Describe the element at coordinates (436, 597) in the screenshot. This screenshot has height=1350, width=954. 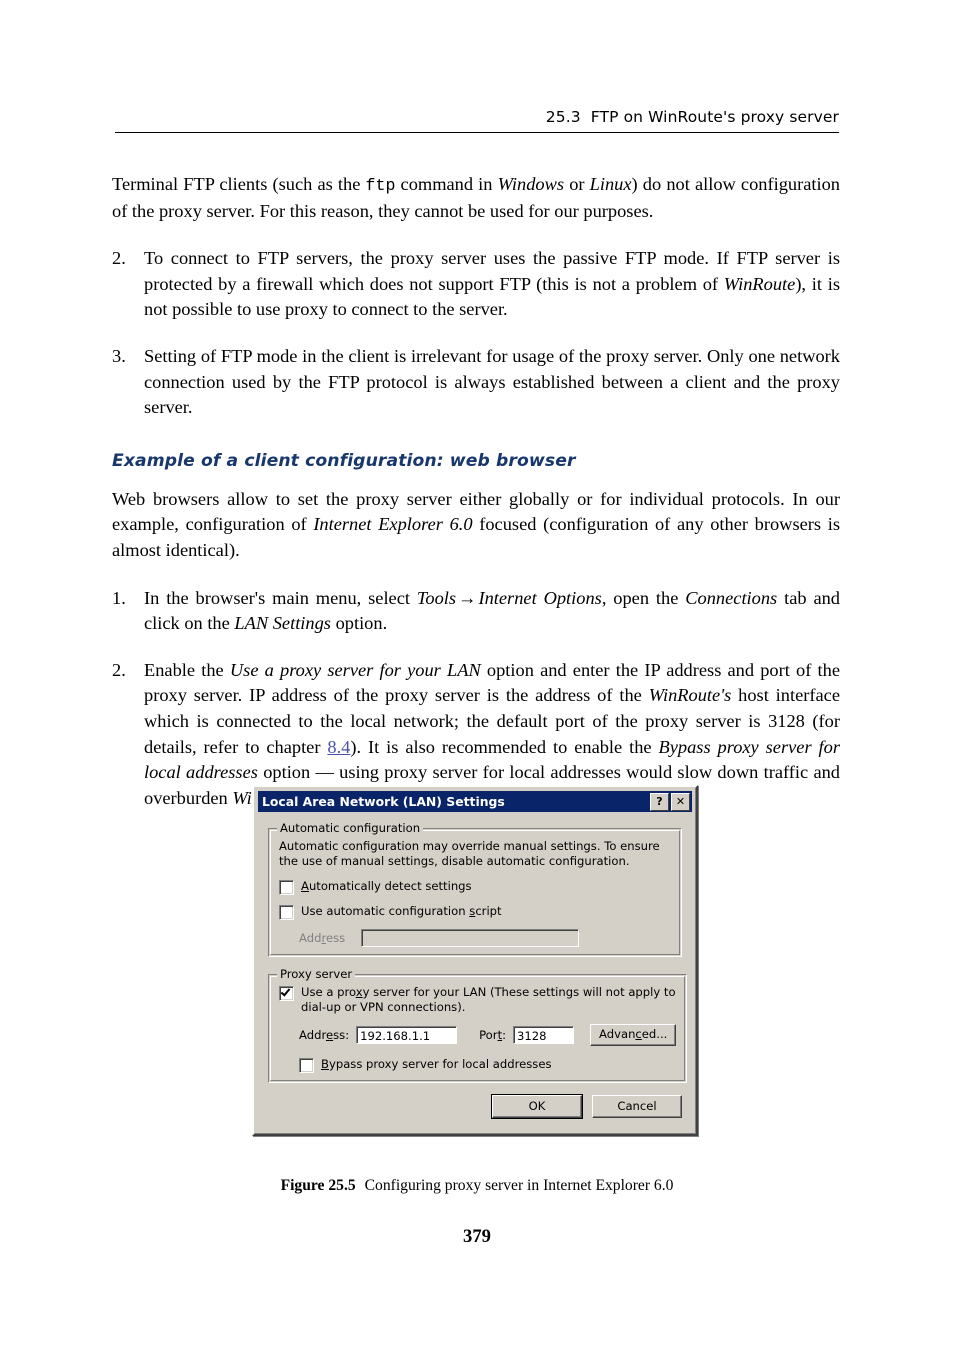
I see `step1-italic-tools: Tools` at that location.